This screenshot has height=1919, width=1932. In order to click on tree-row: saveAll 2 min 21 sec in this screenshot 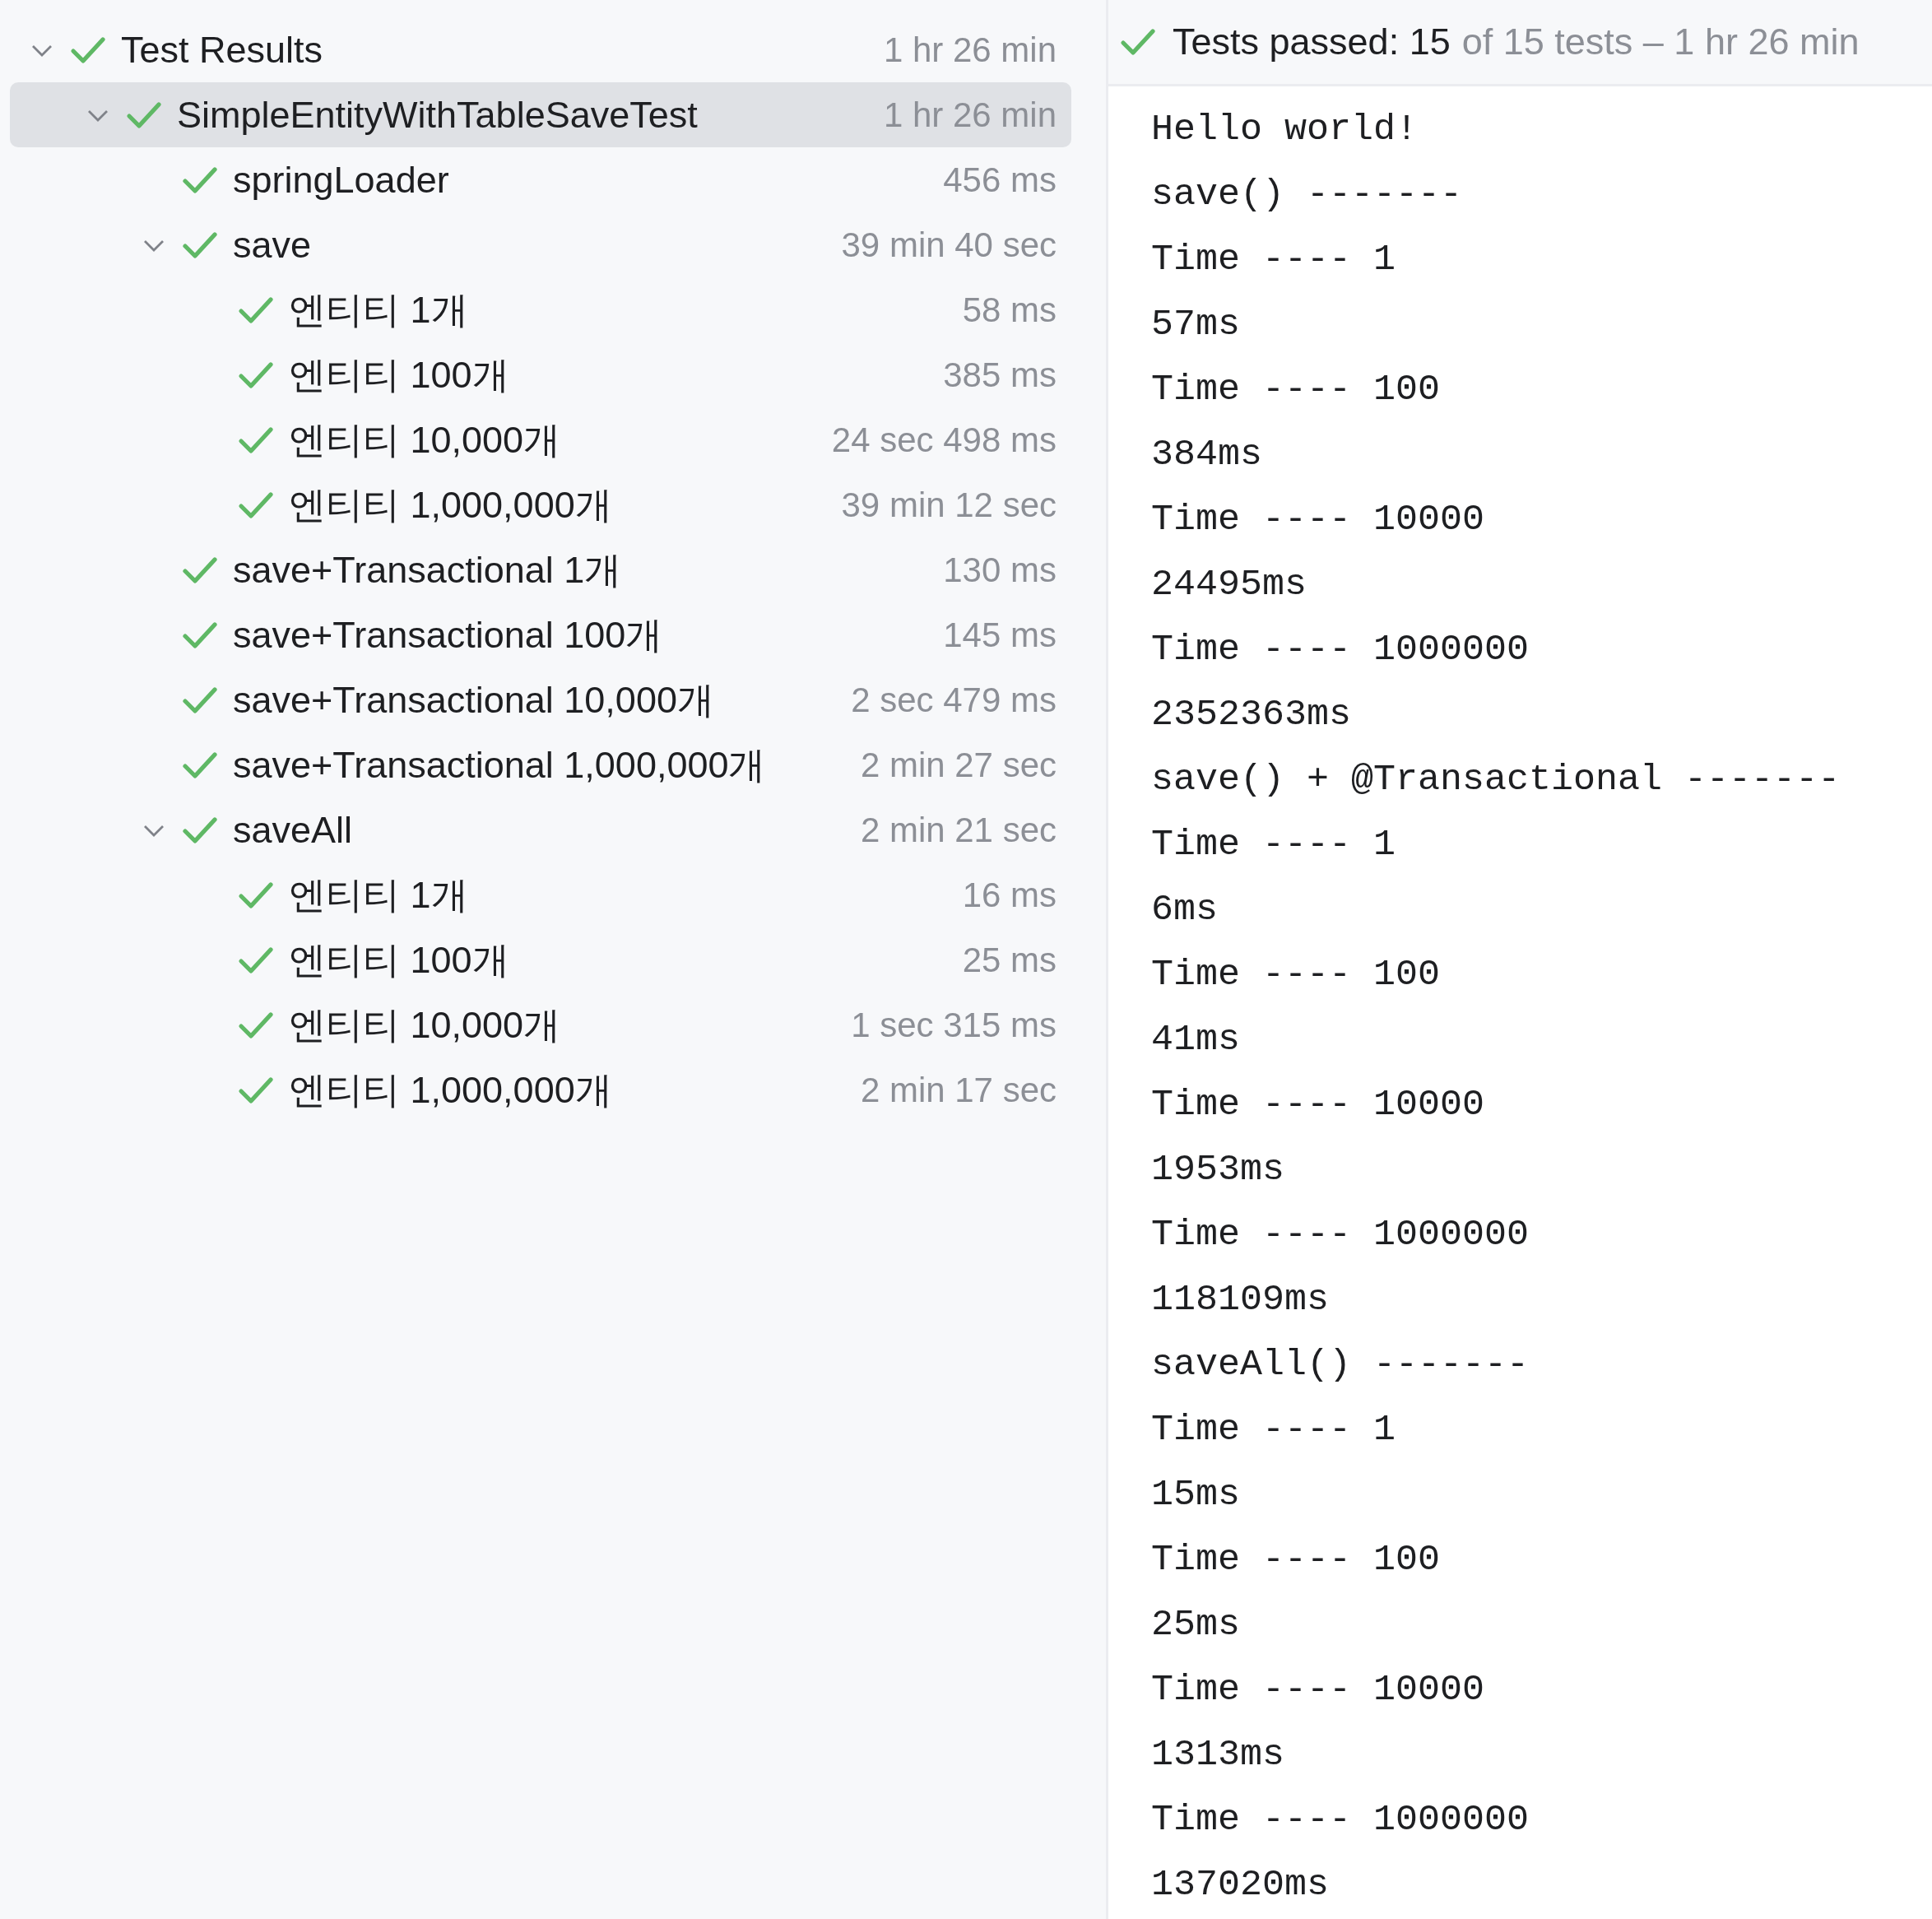, I will do `click(540, 829)`.